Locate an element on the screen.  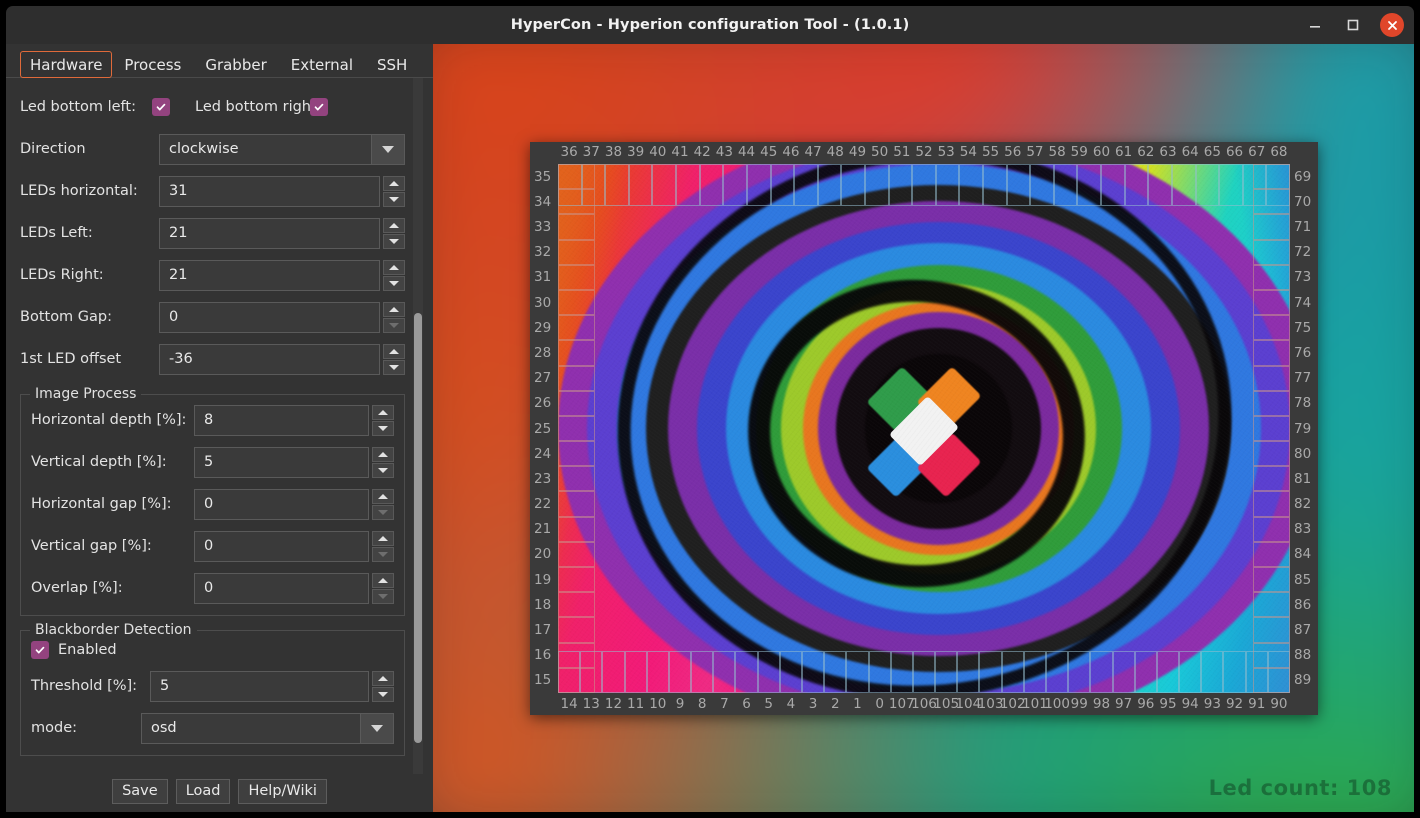
panel-scrollbar is located at coordinates (418, 426).